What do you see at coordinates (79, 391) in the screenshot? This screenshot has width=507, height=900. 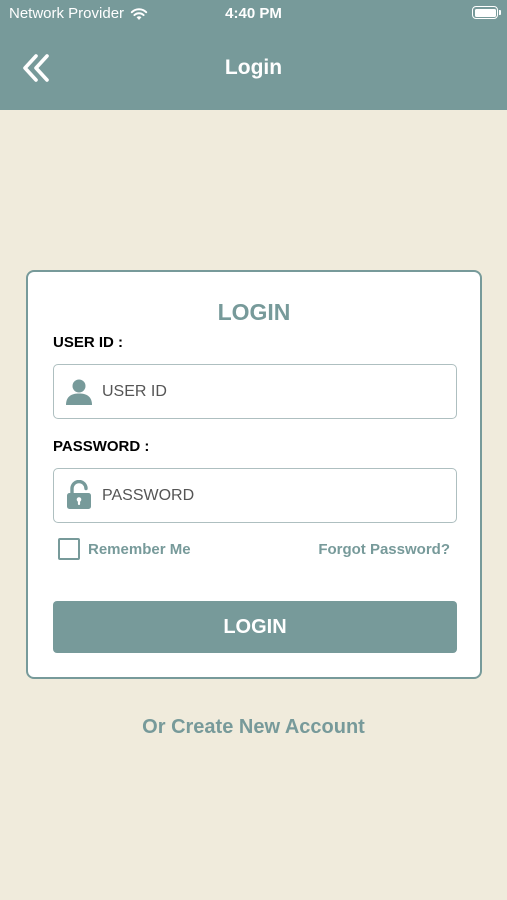 I see `user-icon` at bounding box center [79, 391].